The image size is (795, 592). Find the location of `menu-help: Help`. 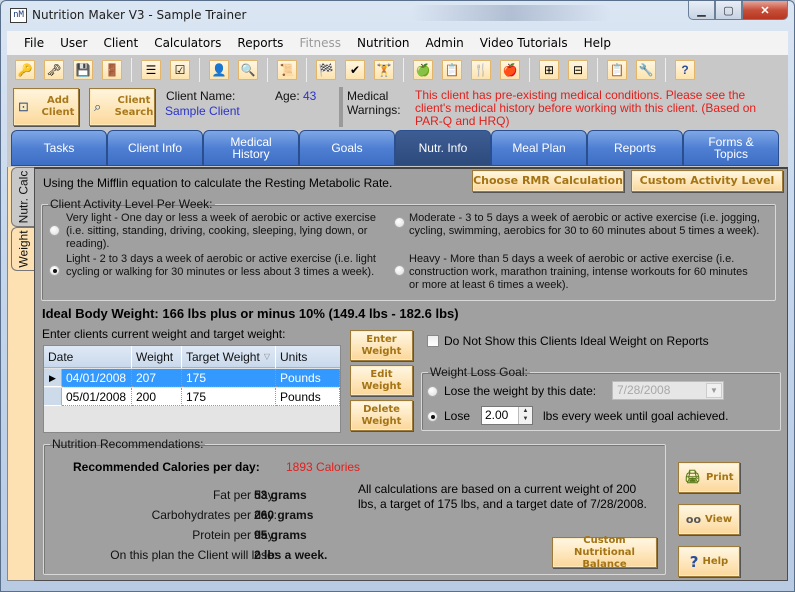

menu-help: Help is located at coordinates (597, 43).